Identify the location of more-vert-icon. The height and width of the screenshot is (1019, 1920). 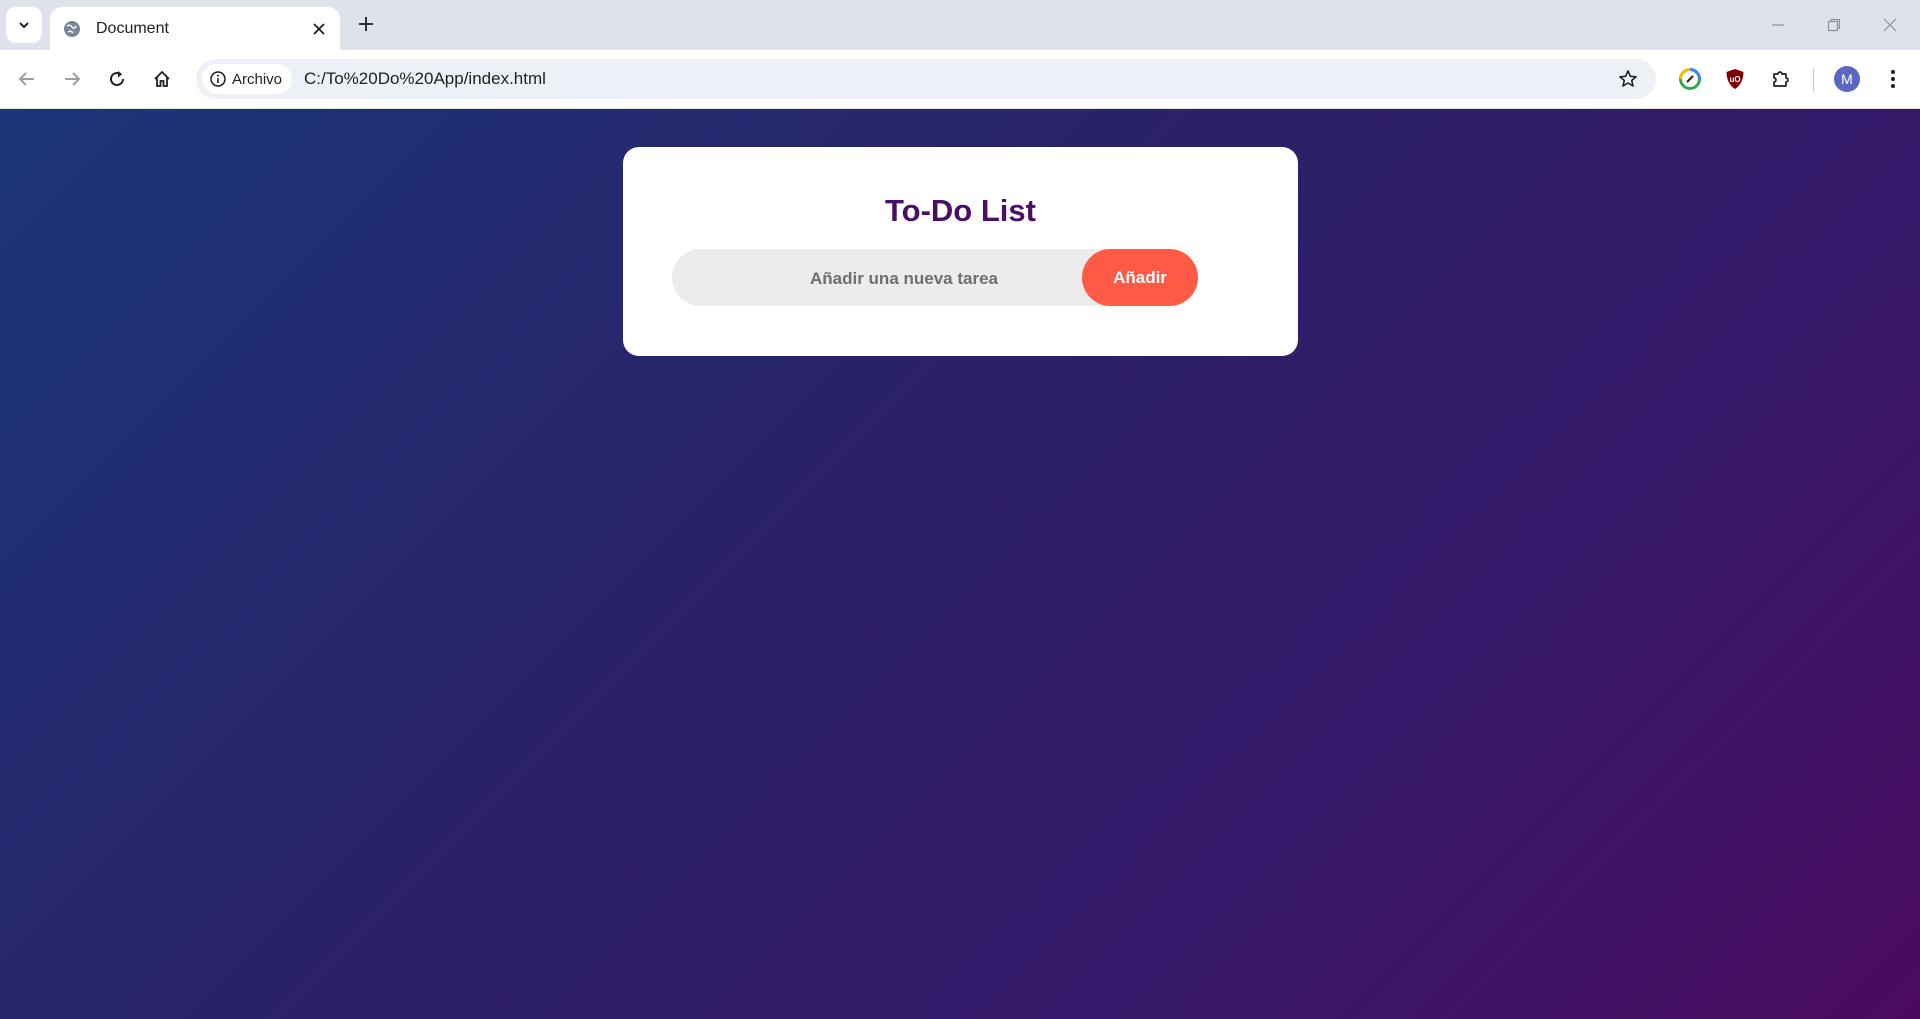
(1893, 79).